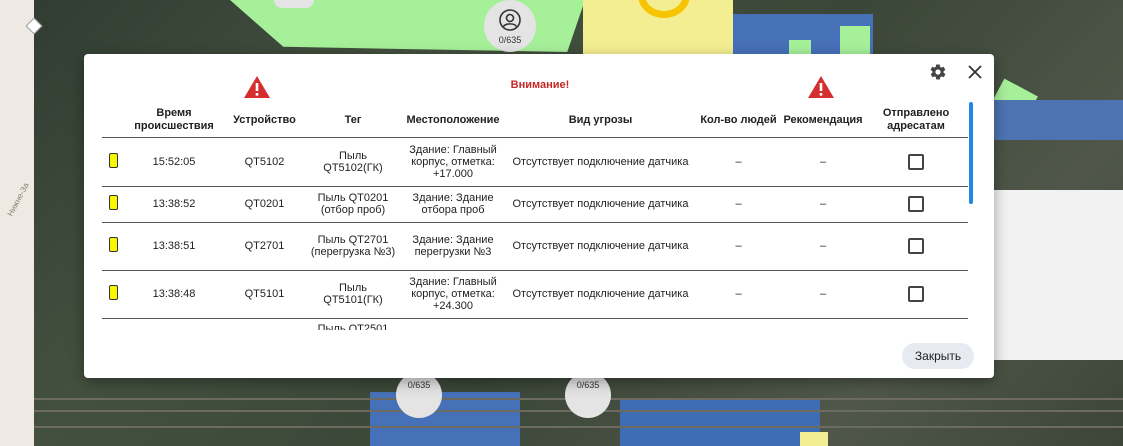  Describe the element at coordinates (823, 121) in the screenshot. I see `column-header: Рекомендация` at that location.